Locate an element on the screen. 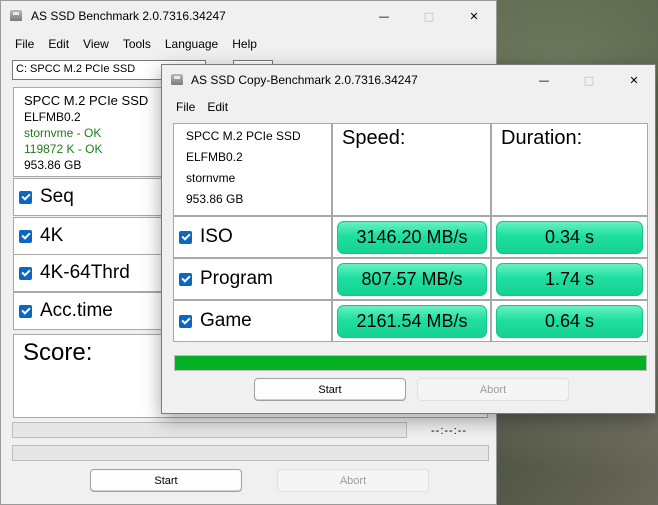 The height and width of the screenshot is (505, 658). test-row-4k-64thrd: 4K-64Thrd is located at coordinates (93, 273).